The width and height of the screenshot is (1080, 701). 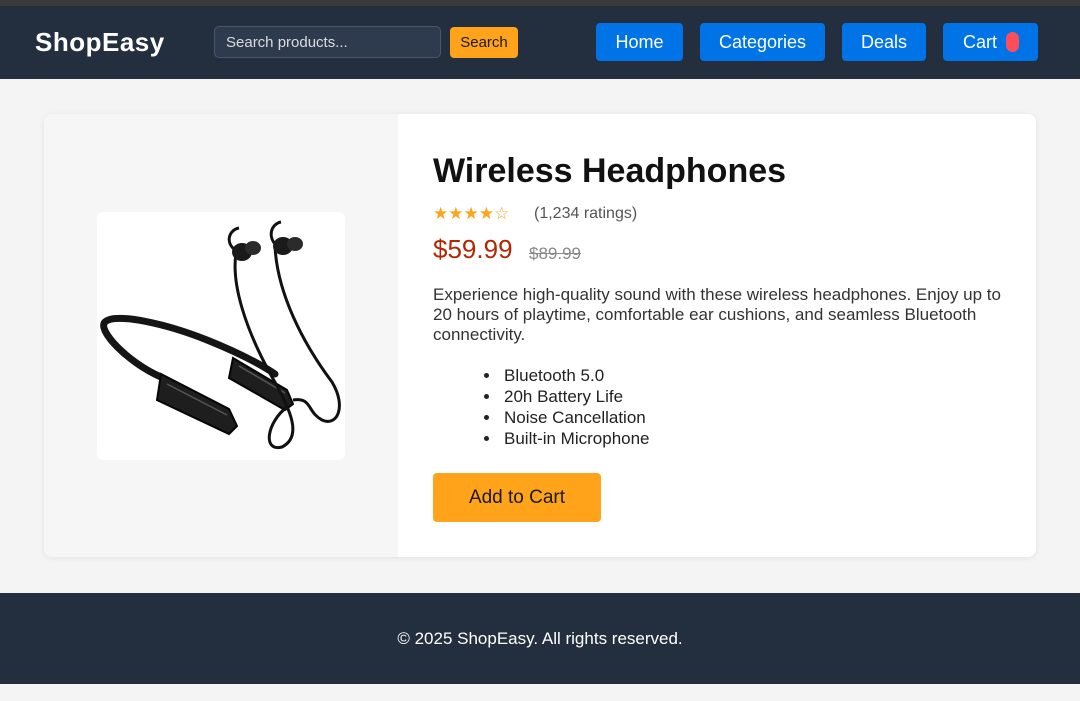 What do you see at coordinates (327, 42) in the screenshot?
I see `search-input` at bounding box center [327, 42].